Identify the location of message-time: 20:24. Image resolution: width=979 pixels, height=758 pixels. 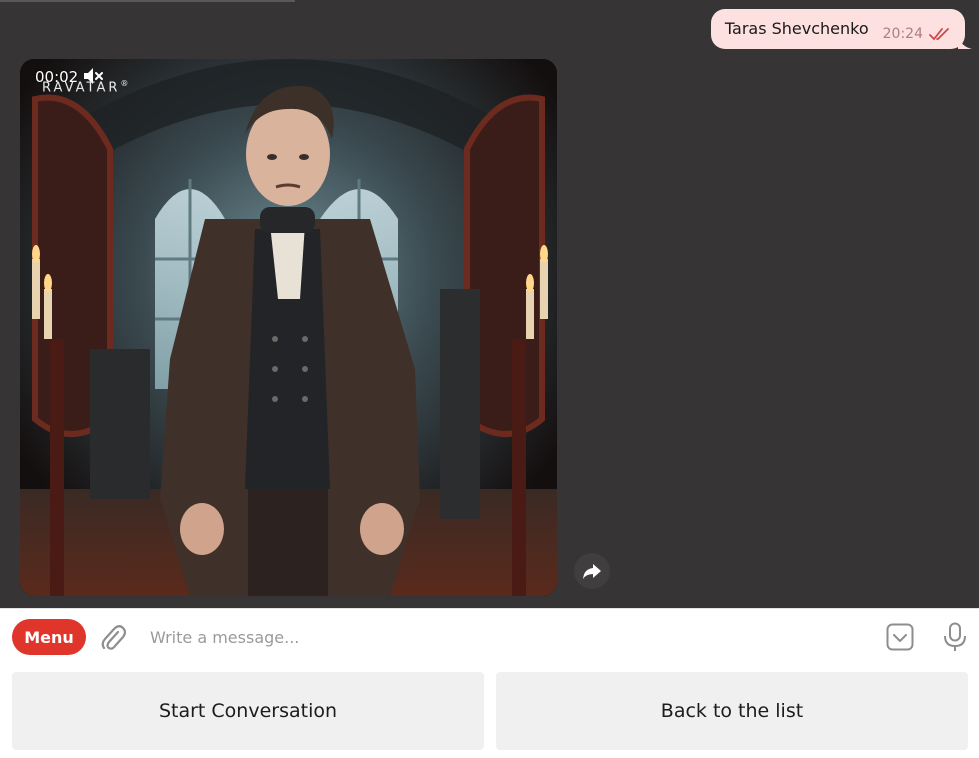
(902, 34).